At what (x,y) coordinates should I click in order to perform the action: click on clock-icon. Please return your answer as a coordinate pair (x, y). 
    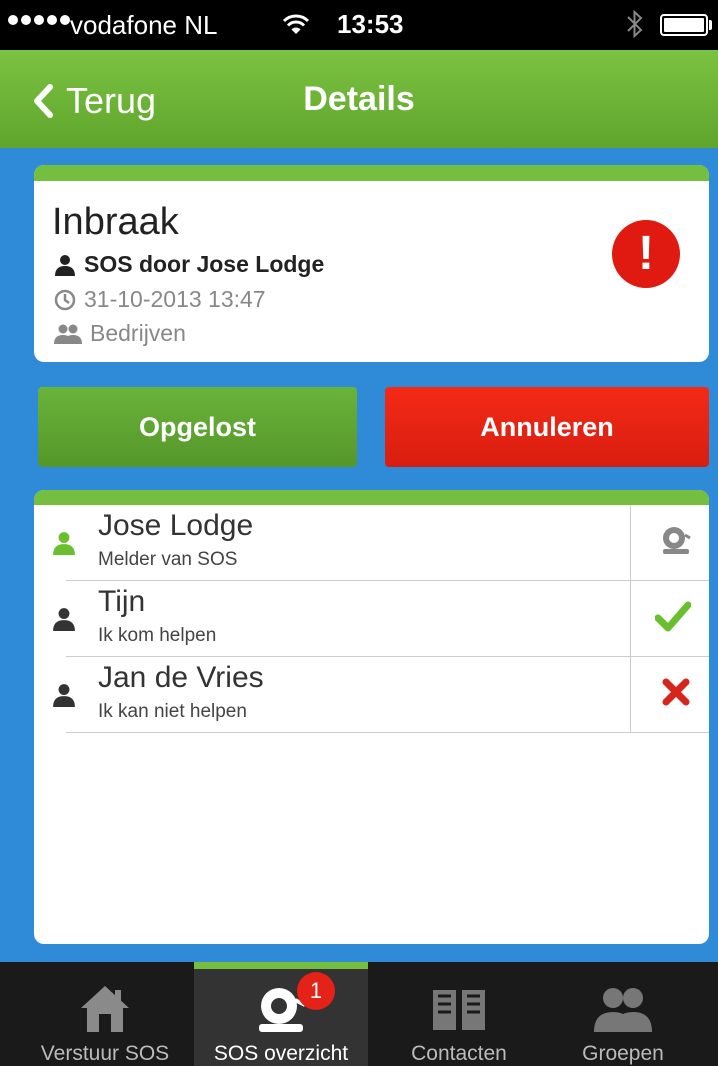
    Looking at the image, I should click on (65, 299).